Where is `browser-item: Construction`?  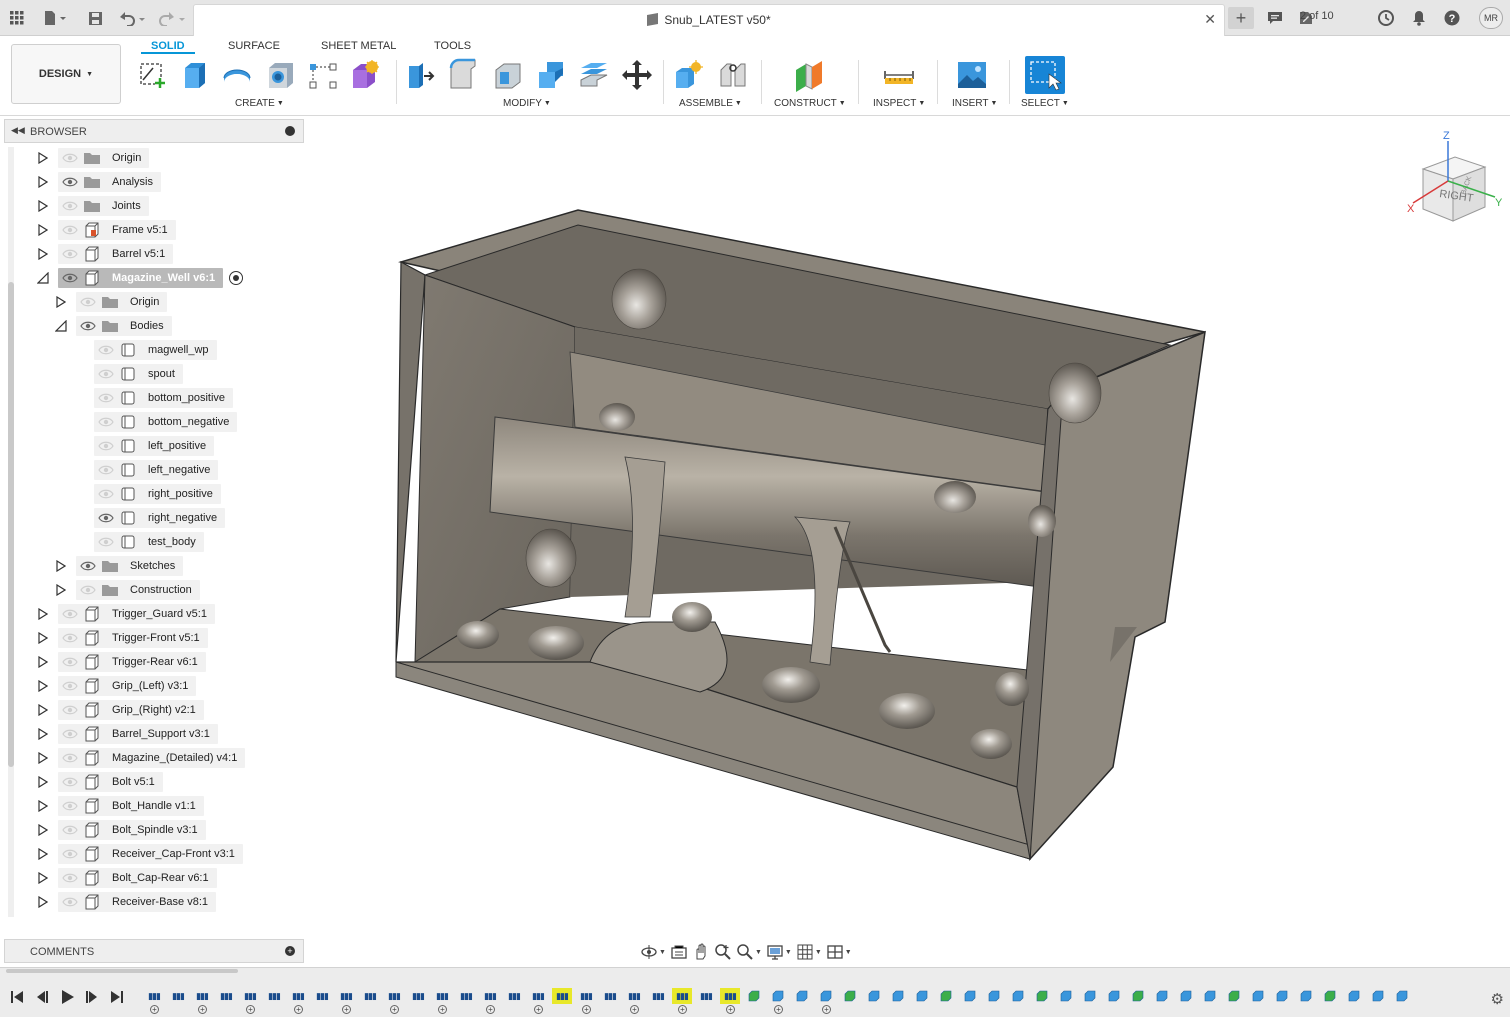 browser-item: Construction is located at coordinates (127, 590).